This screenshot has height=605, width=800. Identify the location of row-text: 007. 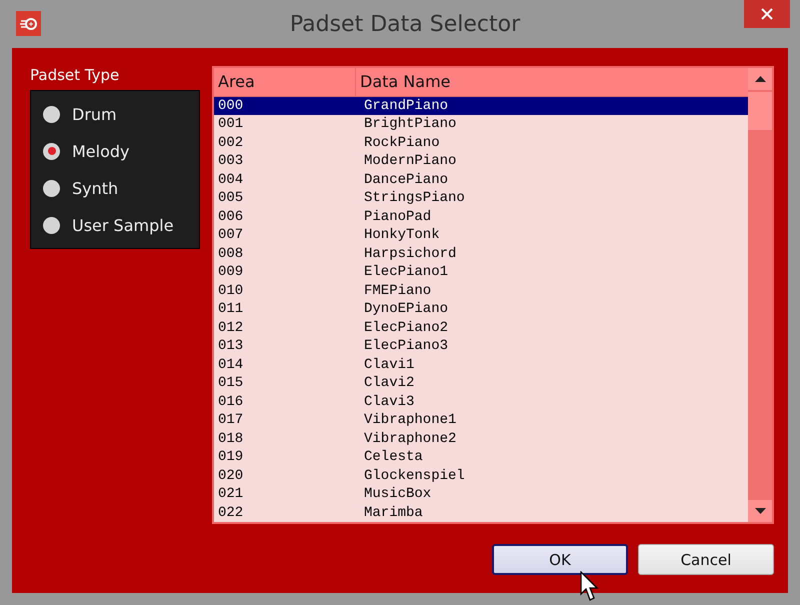
(230, 235).